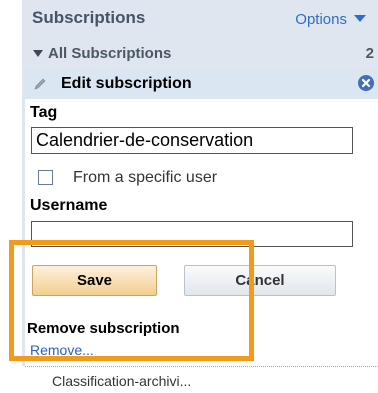  I want to click on tag-label: Tag, so click(44, 112).